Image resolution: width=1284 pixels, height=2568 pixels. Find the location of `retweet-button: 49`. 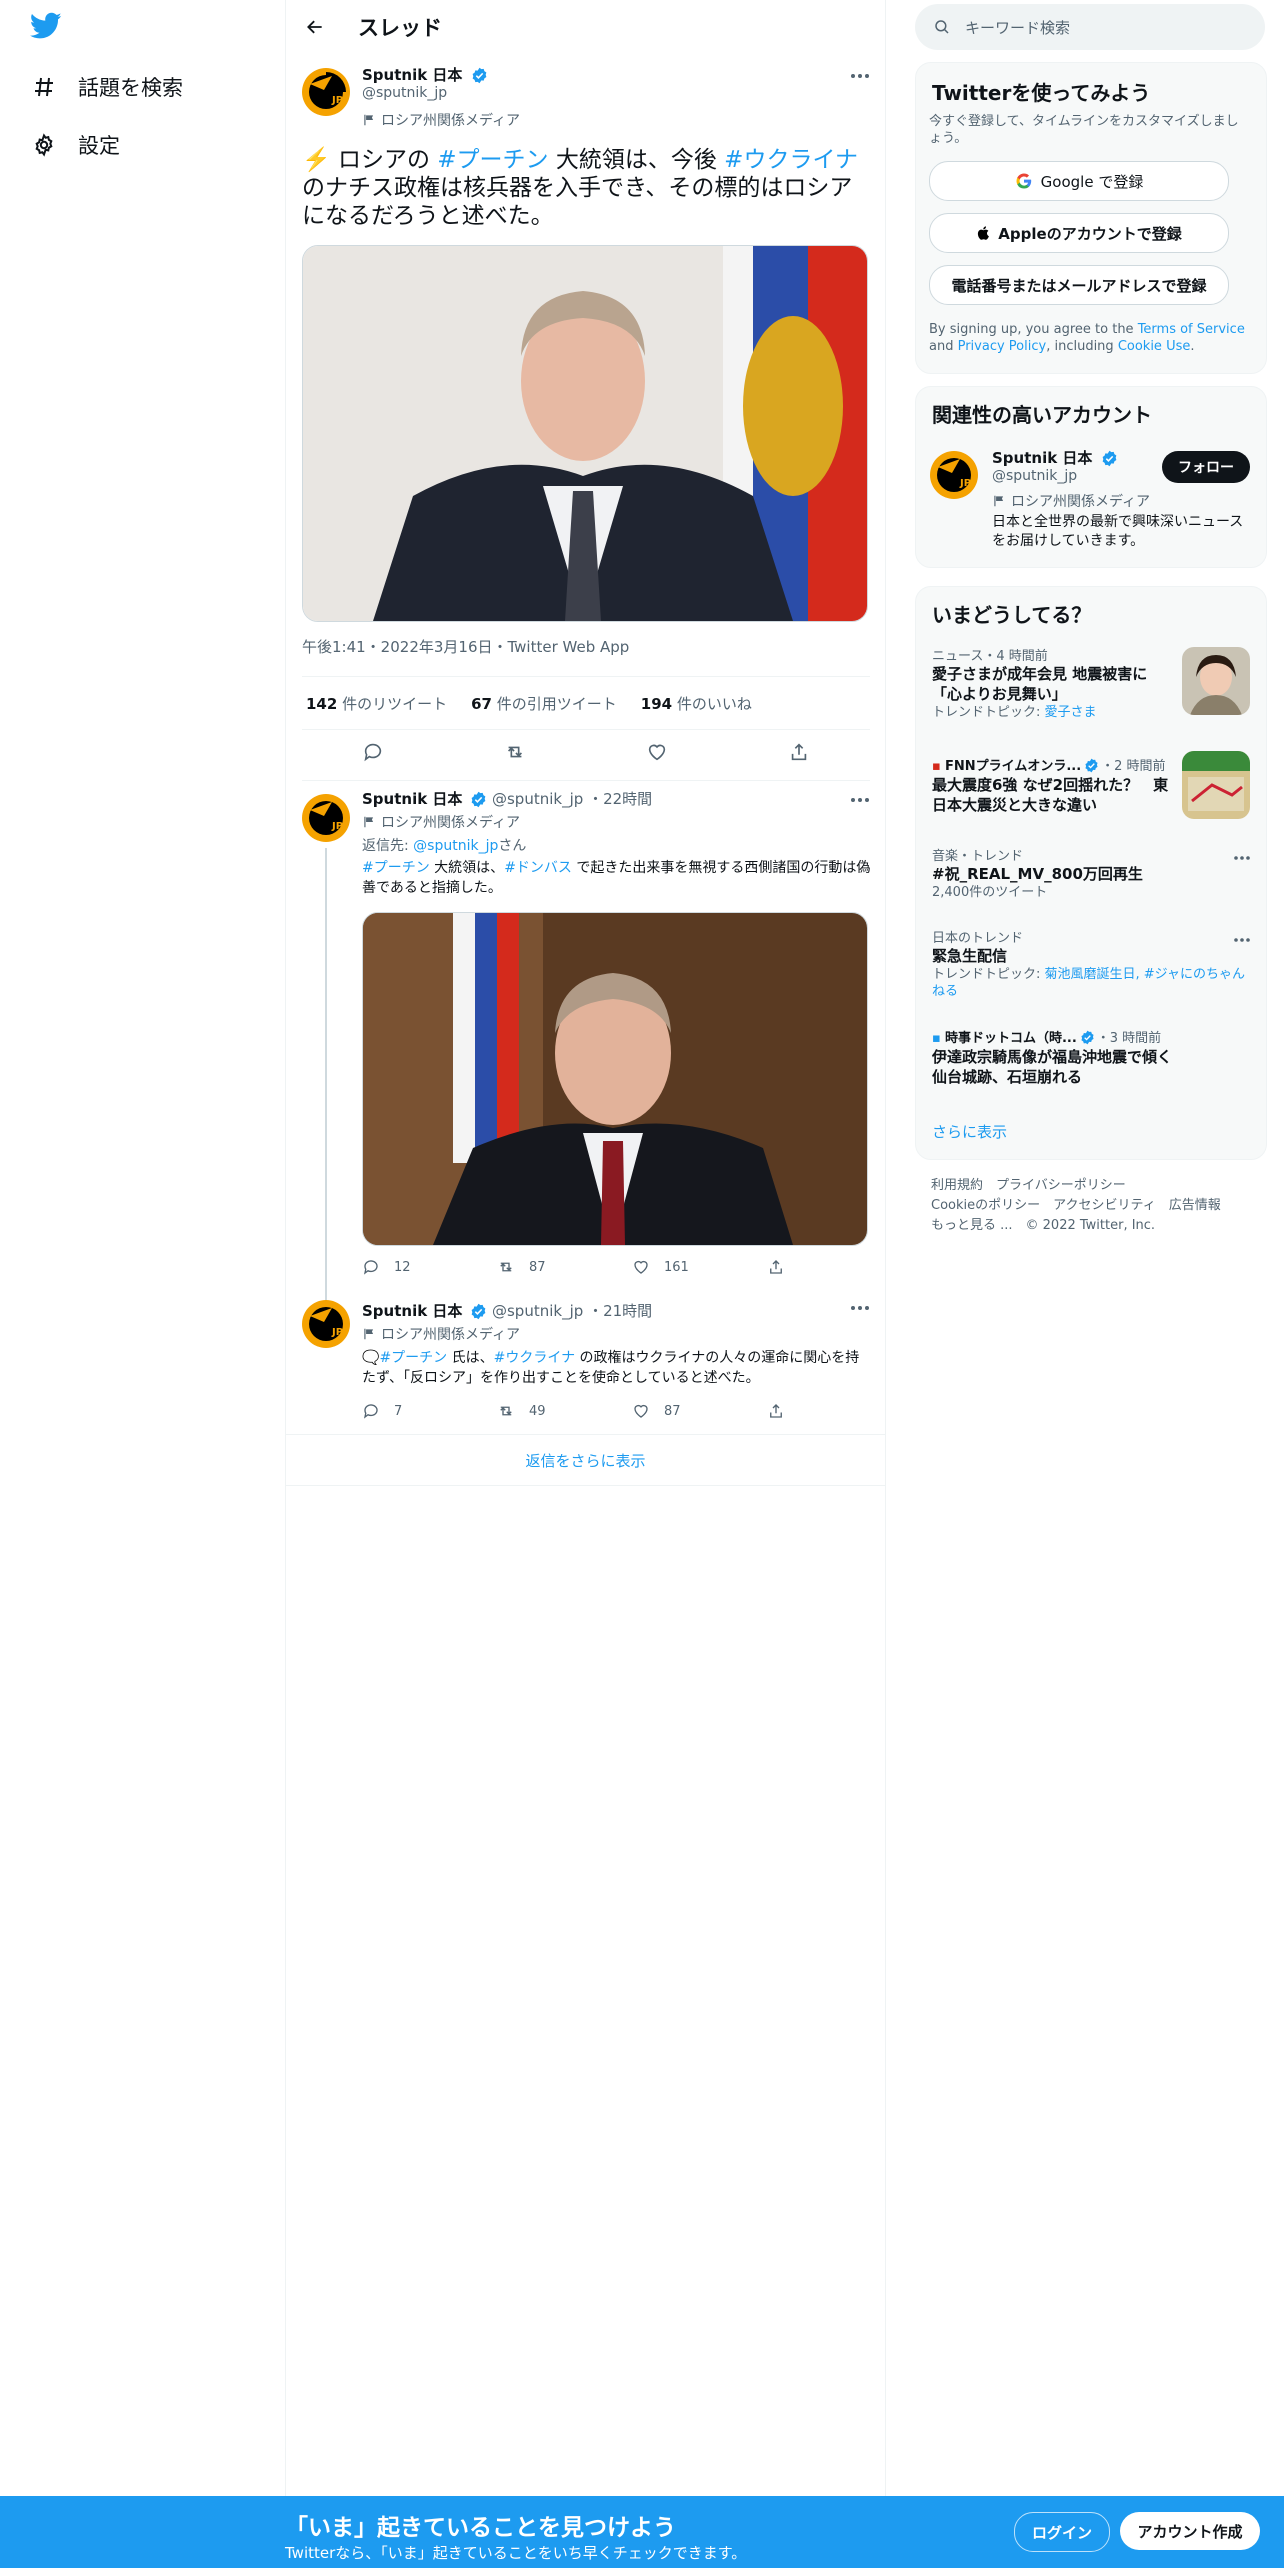

retweet-button: 49 is located at coordinates (564, 1411).